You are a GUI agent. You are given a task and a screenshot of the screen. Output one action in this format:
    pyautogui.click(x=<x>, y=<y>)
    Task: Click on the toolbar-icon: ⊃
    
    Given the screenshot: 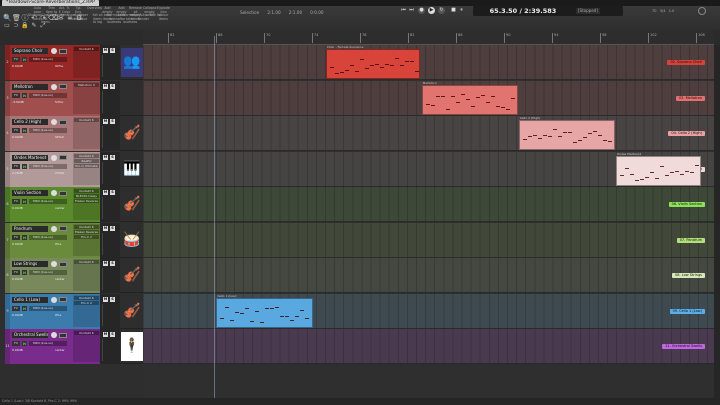 What is the action you would take?
    pyautogui.click(x=16, y=26)
    